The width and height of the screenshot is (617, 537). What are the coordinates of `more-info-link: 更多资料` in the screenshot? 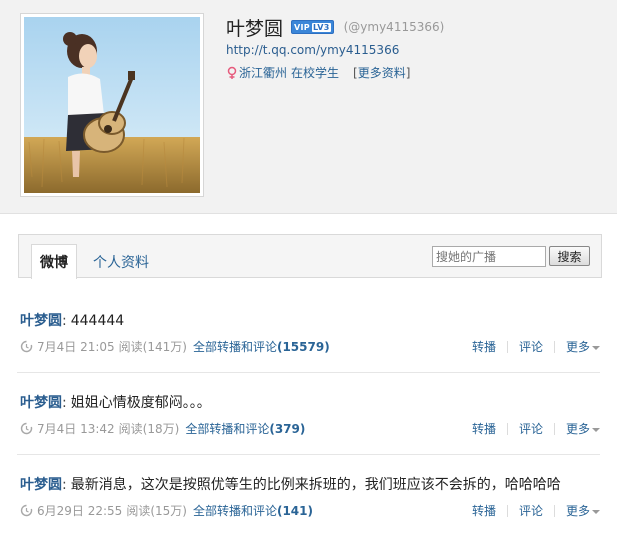 It's located at (382, 73).